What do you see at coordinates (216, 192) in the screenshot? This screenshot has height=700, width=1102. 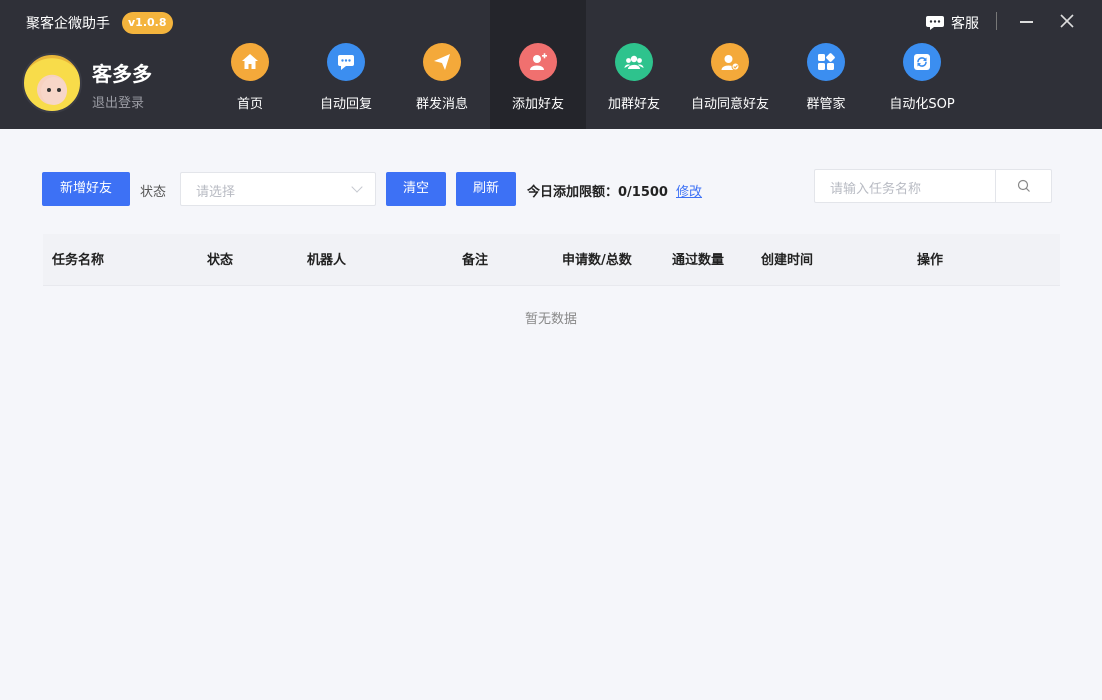 I see `status-select-placeholder: 请选择` at bounding box center [216, 192].